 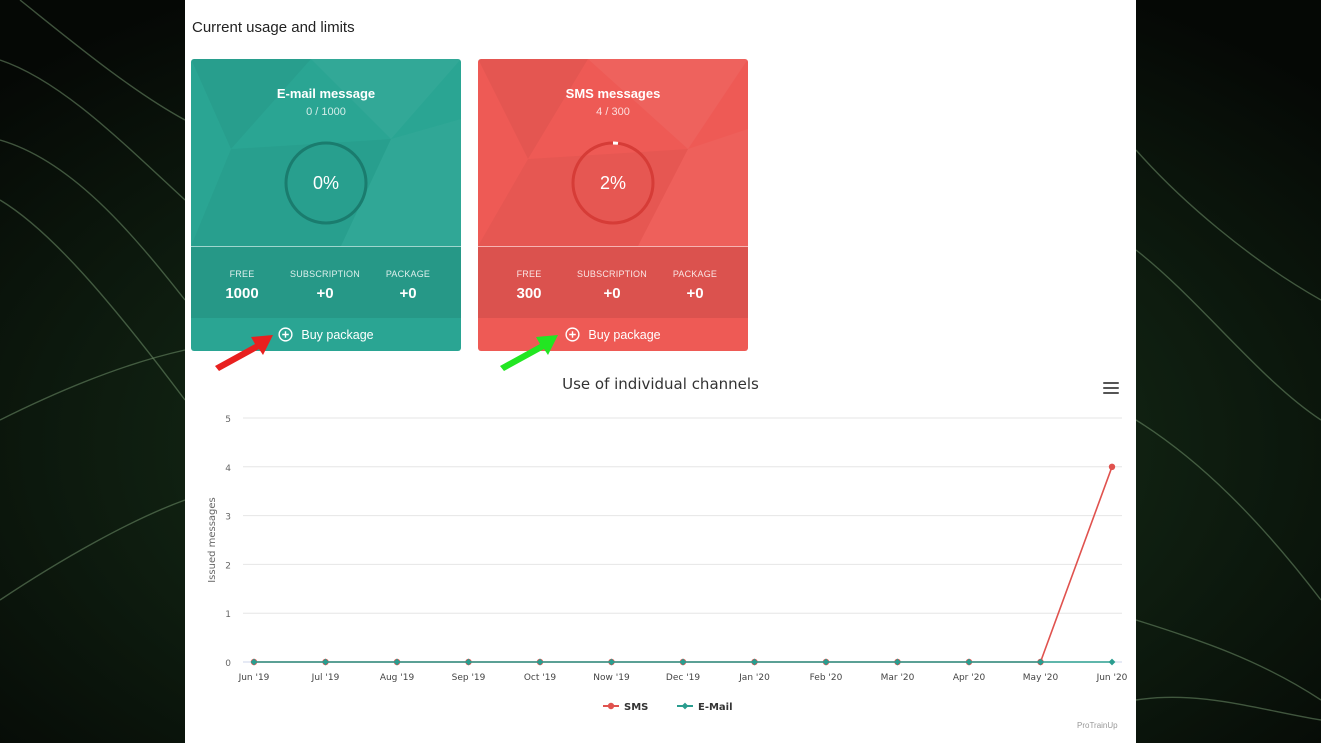 I want to click on y-axis-label: Issued messages, so click(x=212, y=540).